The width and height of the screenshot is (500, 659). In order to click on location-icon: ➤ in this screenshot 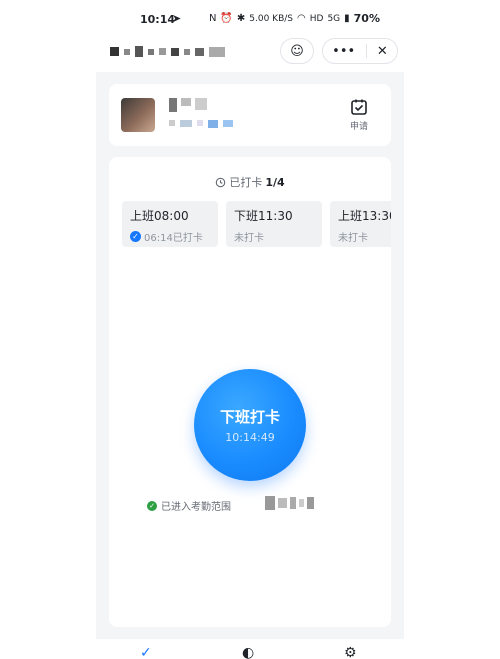, I will do `click(177, 18)`.